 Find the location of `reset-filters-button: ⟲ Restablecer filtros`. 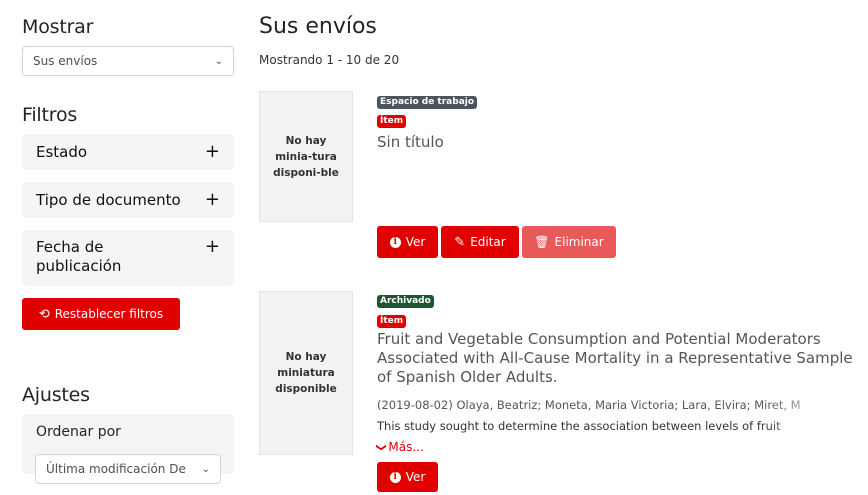

reset-filters-button: ⟲ Restablecer filtros is located at coordinates (101, 314).